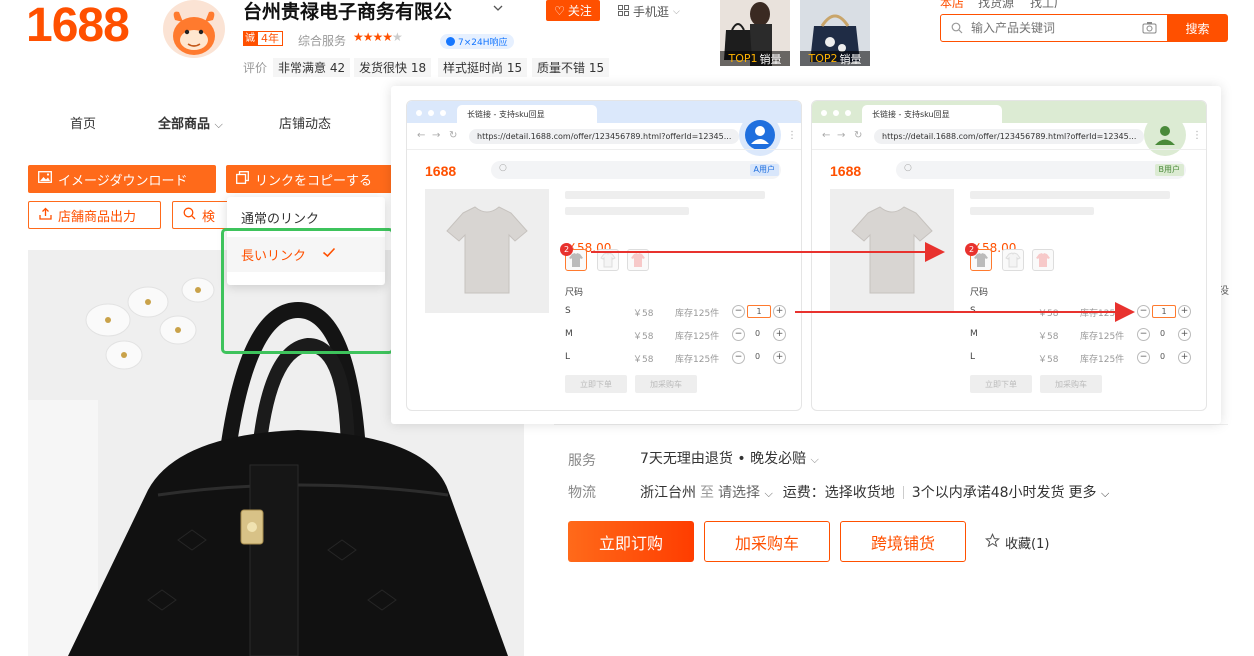 The height and width of the screenshot is (656, 1254). I want to click on favorite-label: 收藏(1), so click(1027, 544).